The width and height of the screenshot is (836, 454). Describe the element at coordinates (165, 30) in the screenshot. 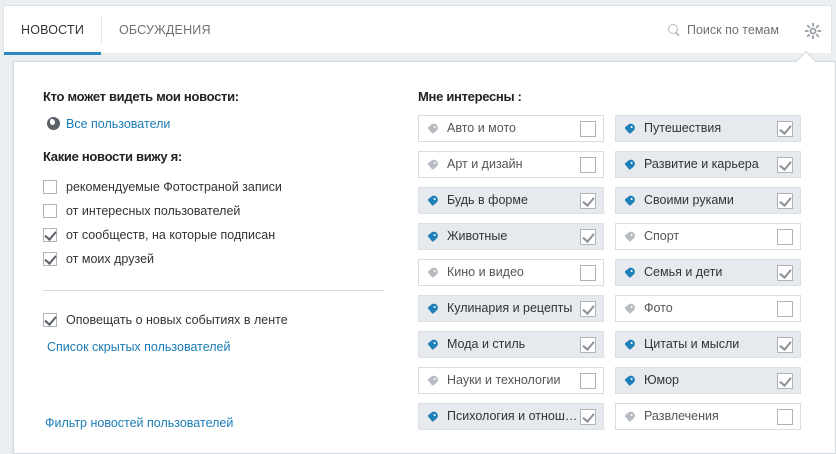

I see `tab-discussions: ОБСУЖДЕНИЯ` at that location.